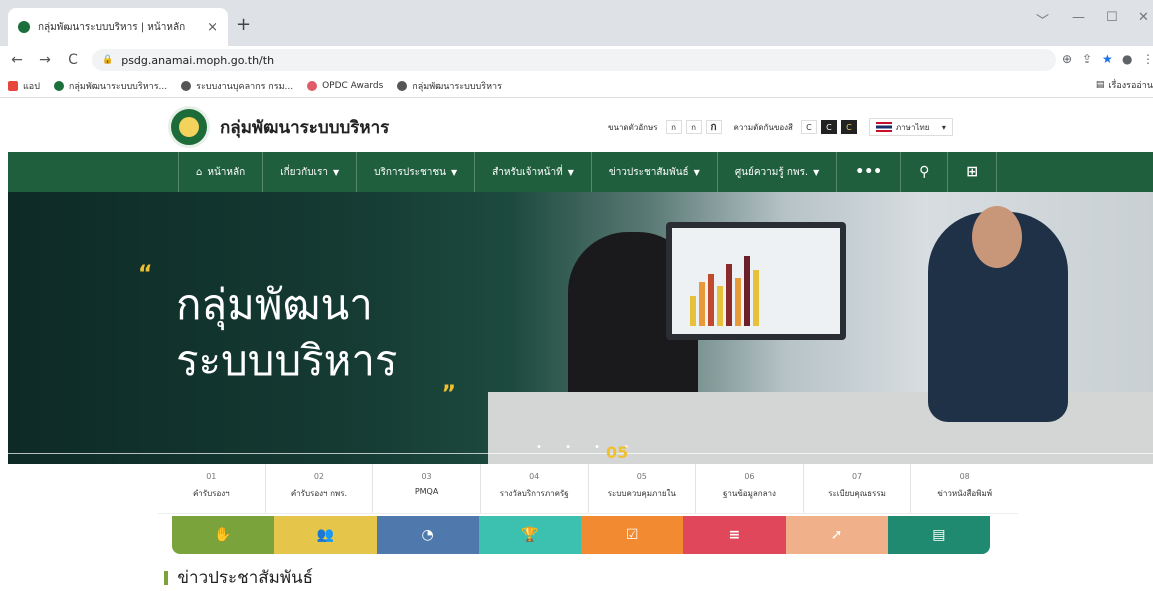 This screenshot has width=1153, height=591. I want to click on step-item: 01 คำรับรองฯ, so click(212, 488).